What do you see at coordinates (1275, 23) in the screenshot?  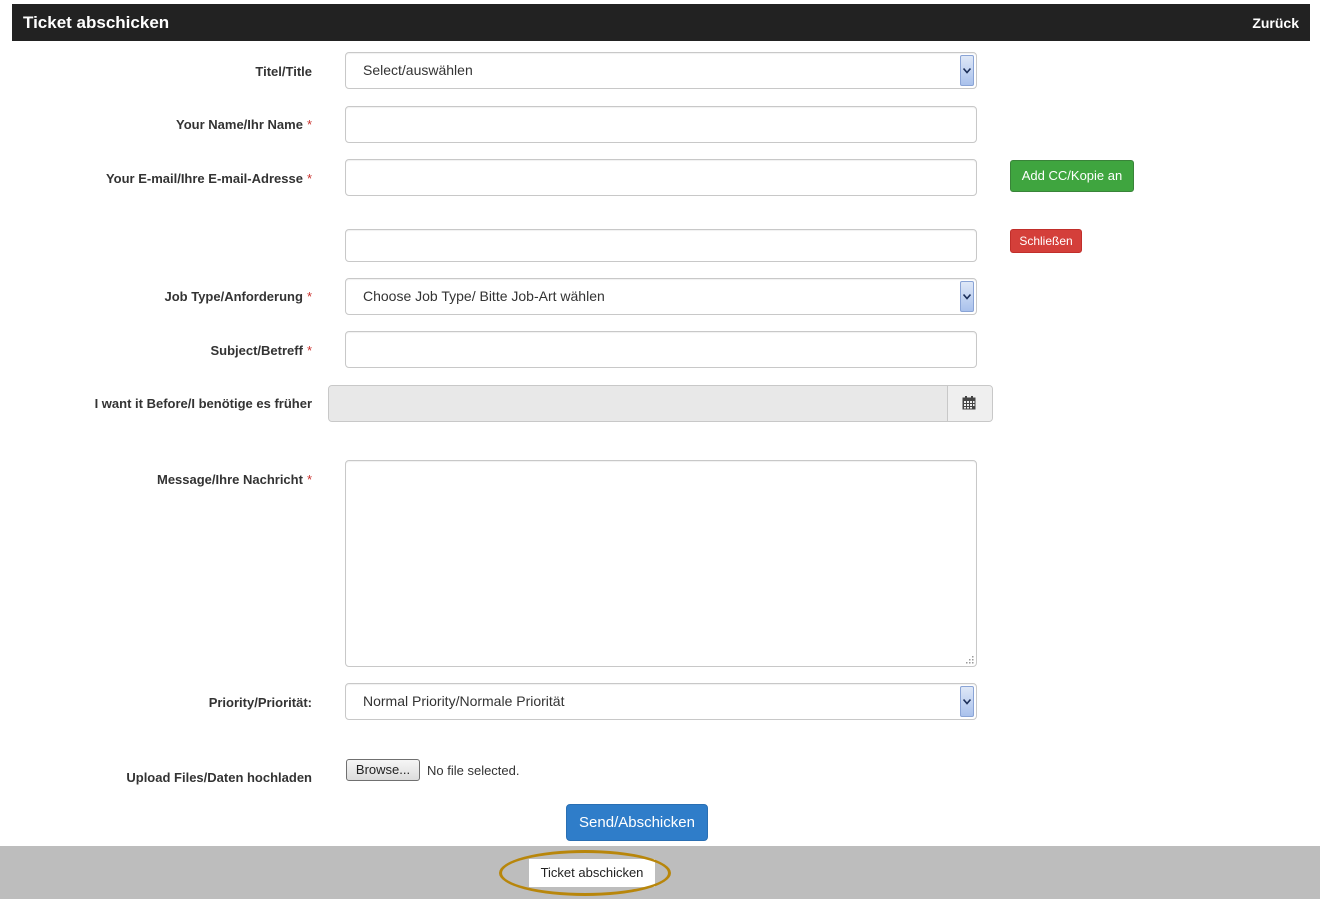 I see `back-link: Zurück` at bounding box center [1275, 23].